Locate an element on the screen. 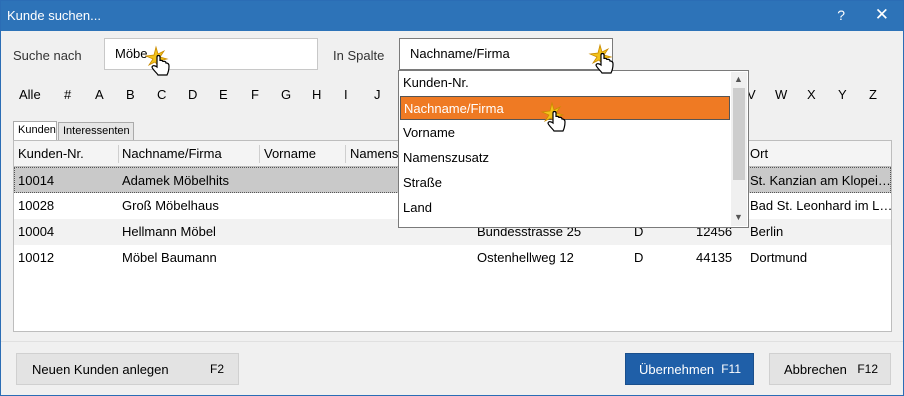  cell-nr: 10028 is located at coordinates (36, 205).